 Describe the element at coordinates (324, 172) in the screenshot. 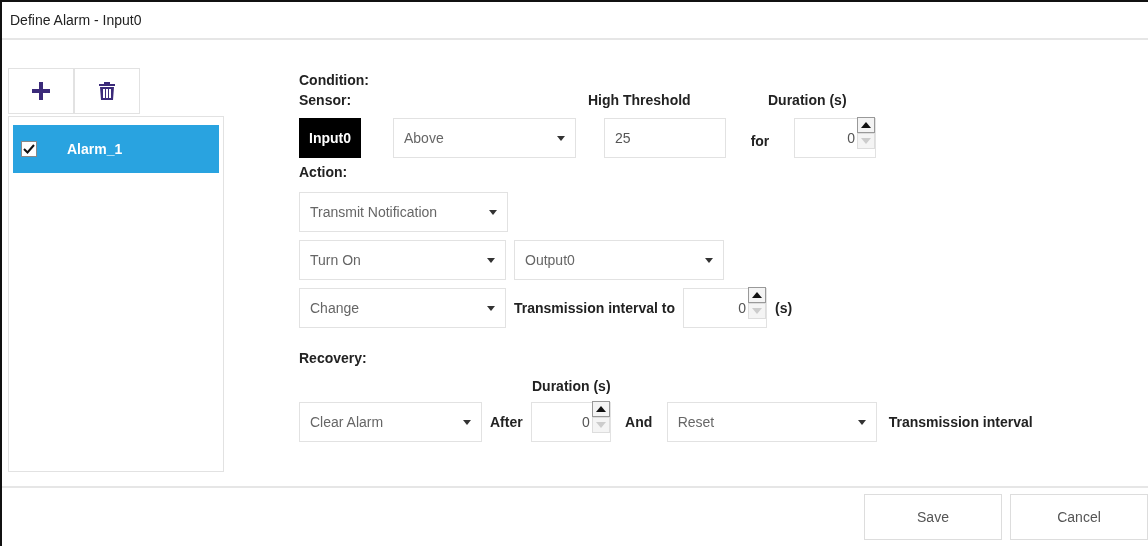

I see `section-heading: Action:` at that location.